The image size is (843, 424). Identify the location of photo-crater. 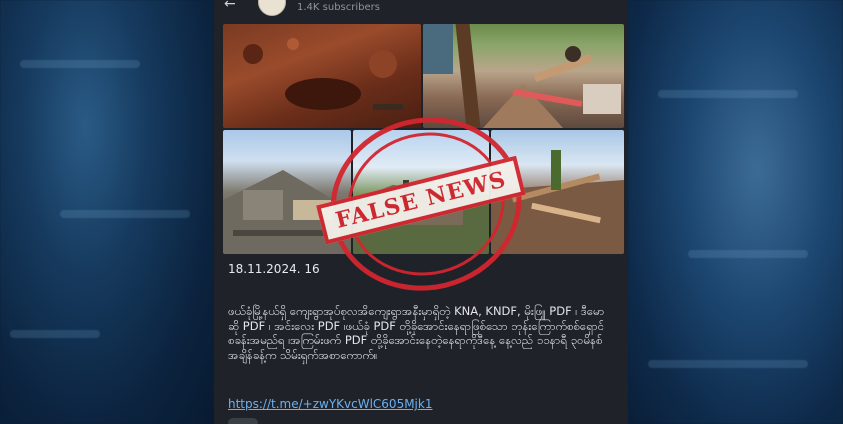
(322, 76).